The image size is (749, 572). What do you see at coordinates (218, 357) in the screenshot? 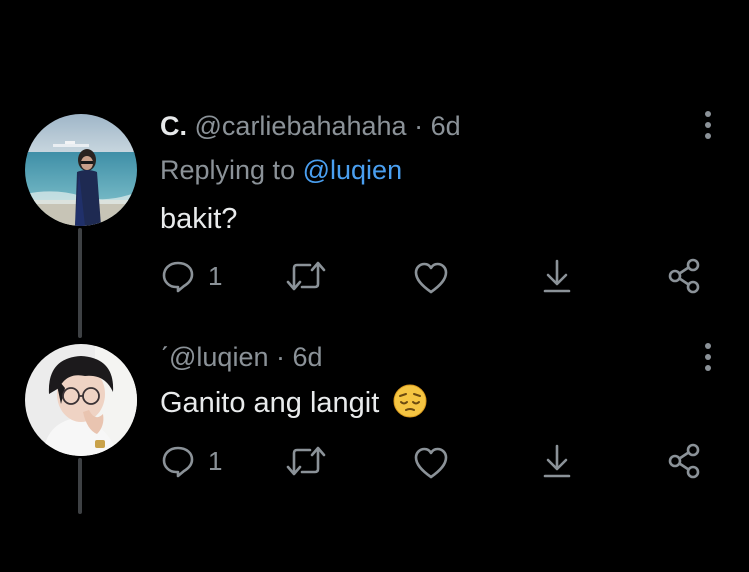
I see `handle: @luqien` at bounding box center [218, 357].